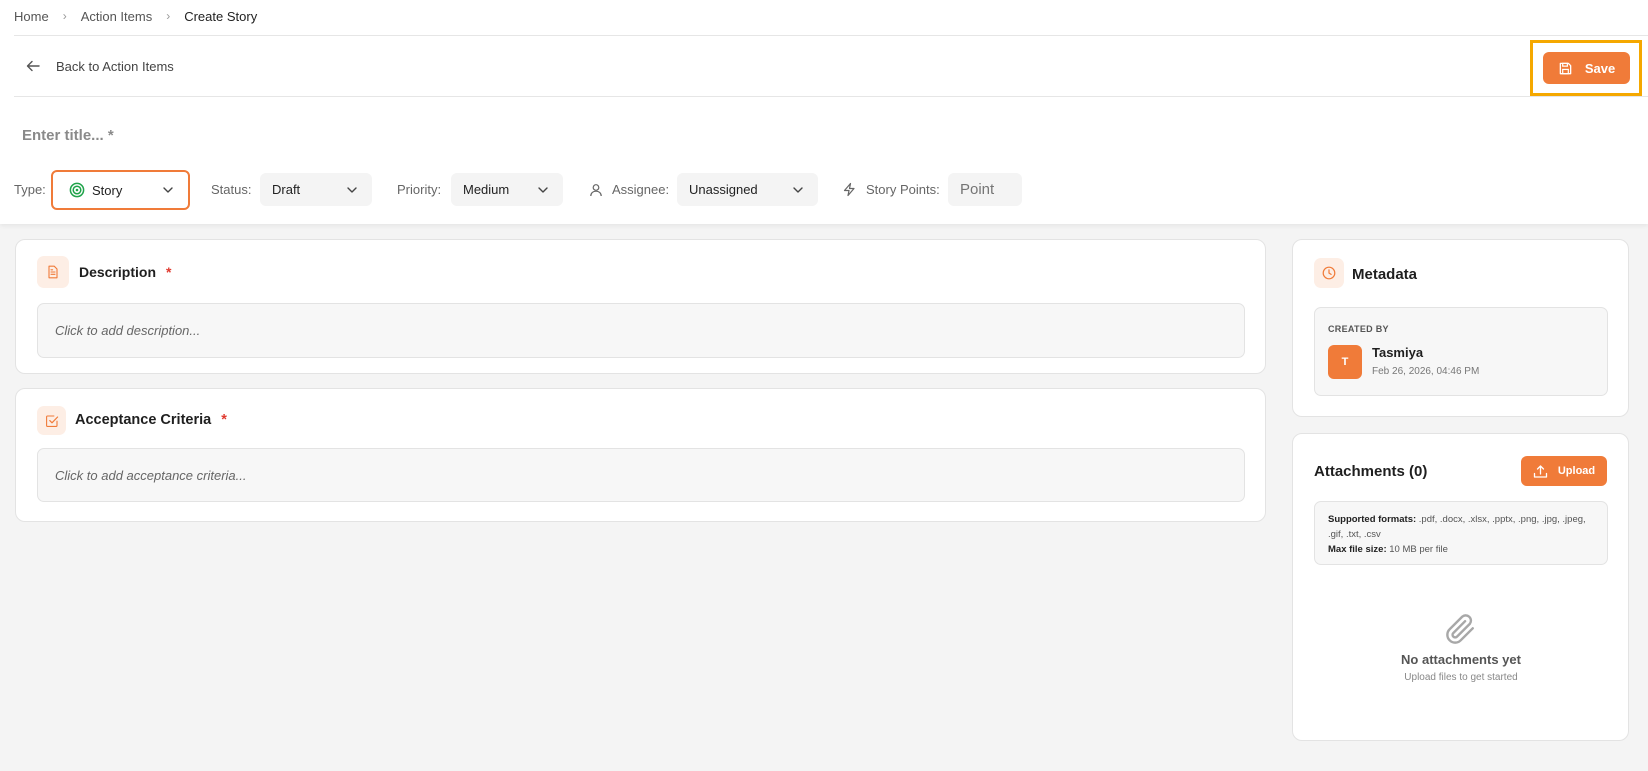  Describe the element at coordinates (723, 189) in the screenshot. I see `assignee-value: Unassigned` at that location.